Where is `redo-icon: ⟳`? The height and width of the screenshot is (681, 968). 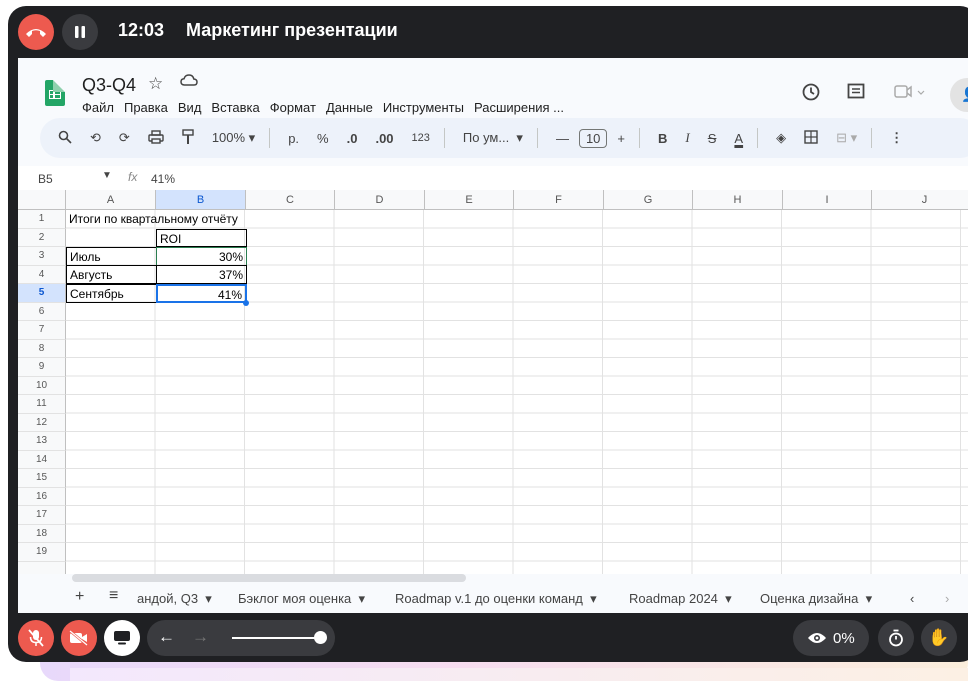
redo-icon: ⟳ is located at coordinates (124, 138).